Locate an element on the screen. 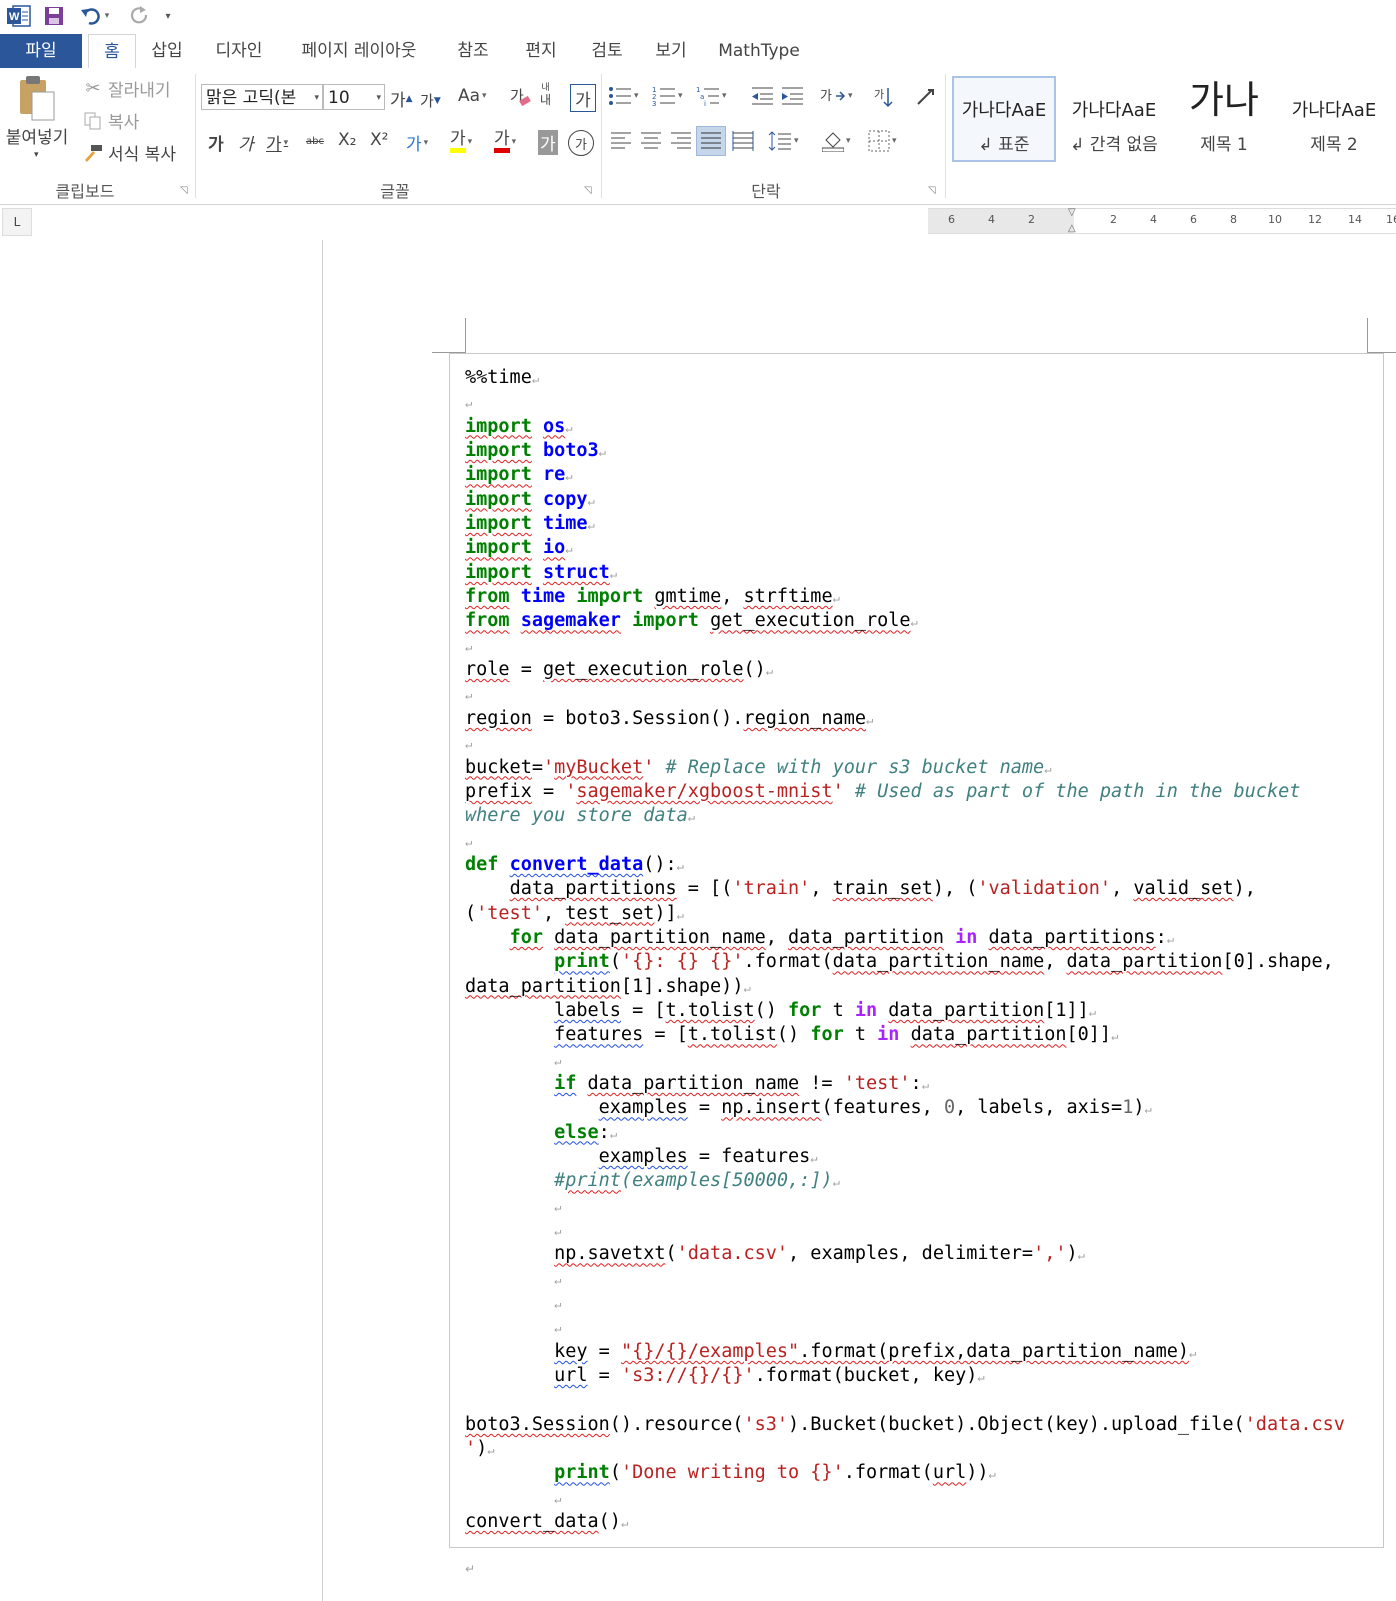  clear-formatting-icon: 가 is located at coordinates (521, 97).